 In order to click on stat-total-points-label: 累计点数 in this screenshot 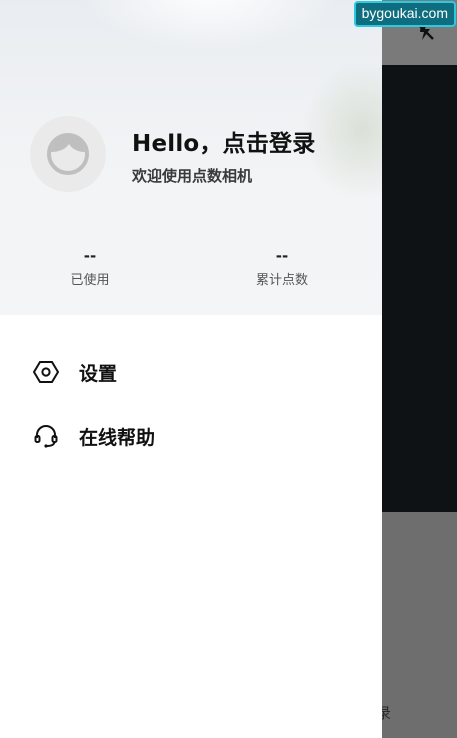, I will do `click(281, 280)`.